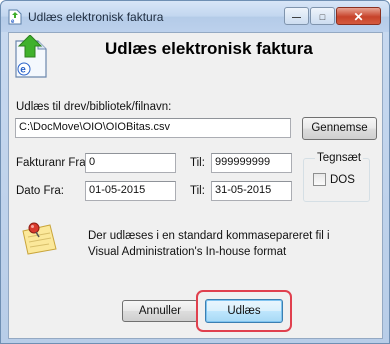 The height and width of the screenshot is (344, 390). Describe the element at coordinates (197, 163) in the screenshot. I see `invoice-to-label: Til:` at that location.